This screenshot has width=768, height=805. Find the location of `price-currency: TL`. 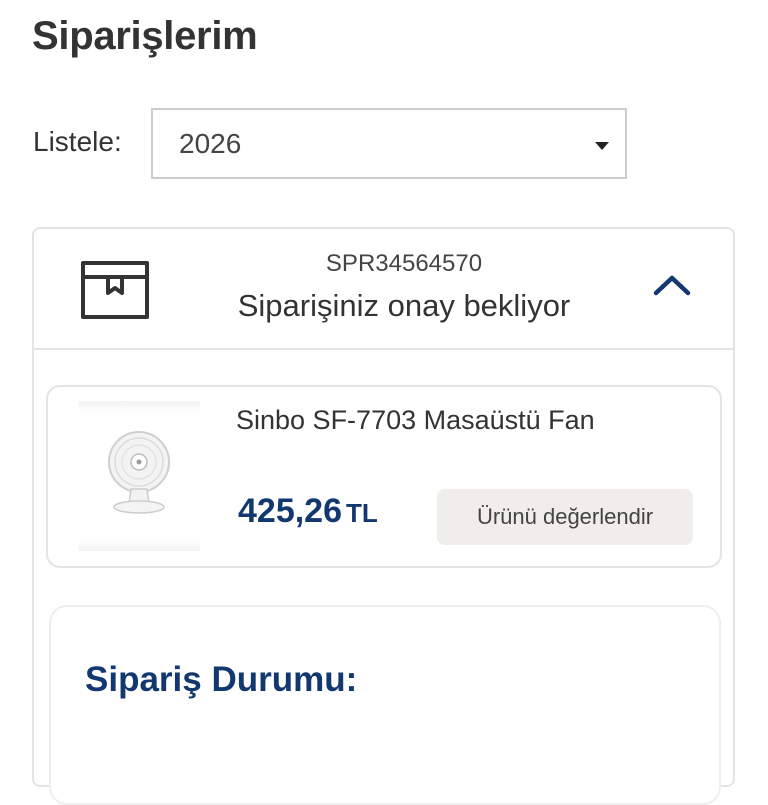

price-currency: TL is located at coordinates (362, 513).